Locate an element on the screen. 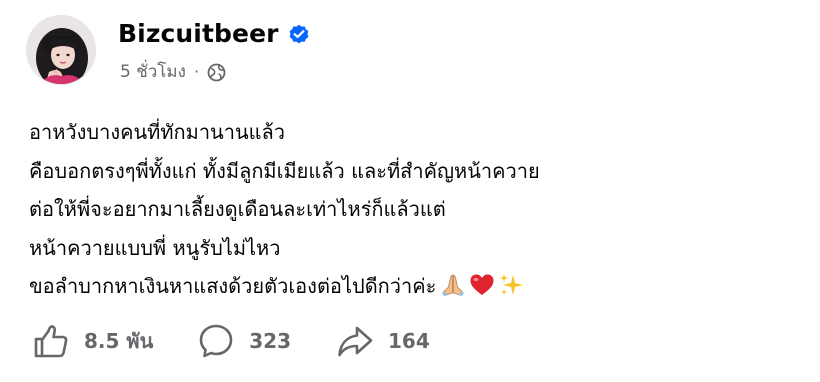  red-heart-icon is located at coordinates (482, 284).